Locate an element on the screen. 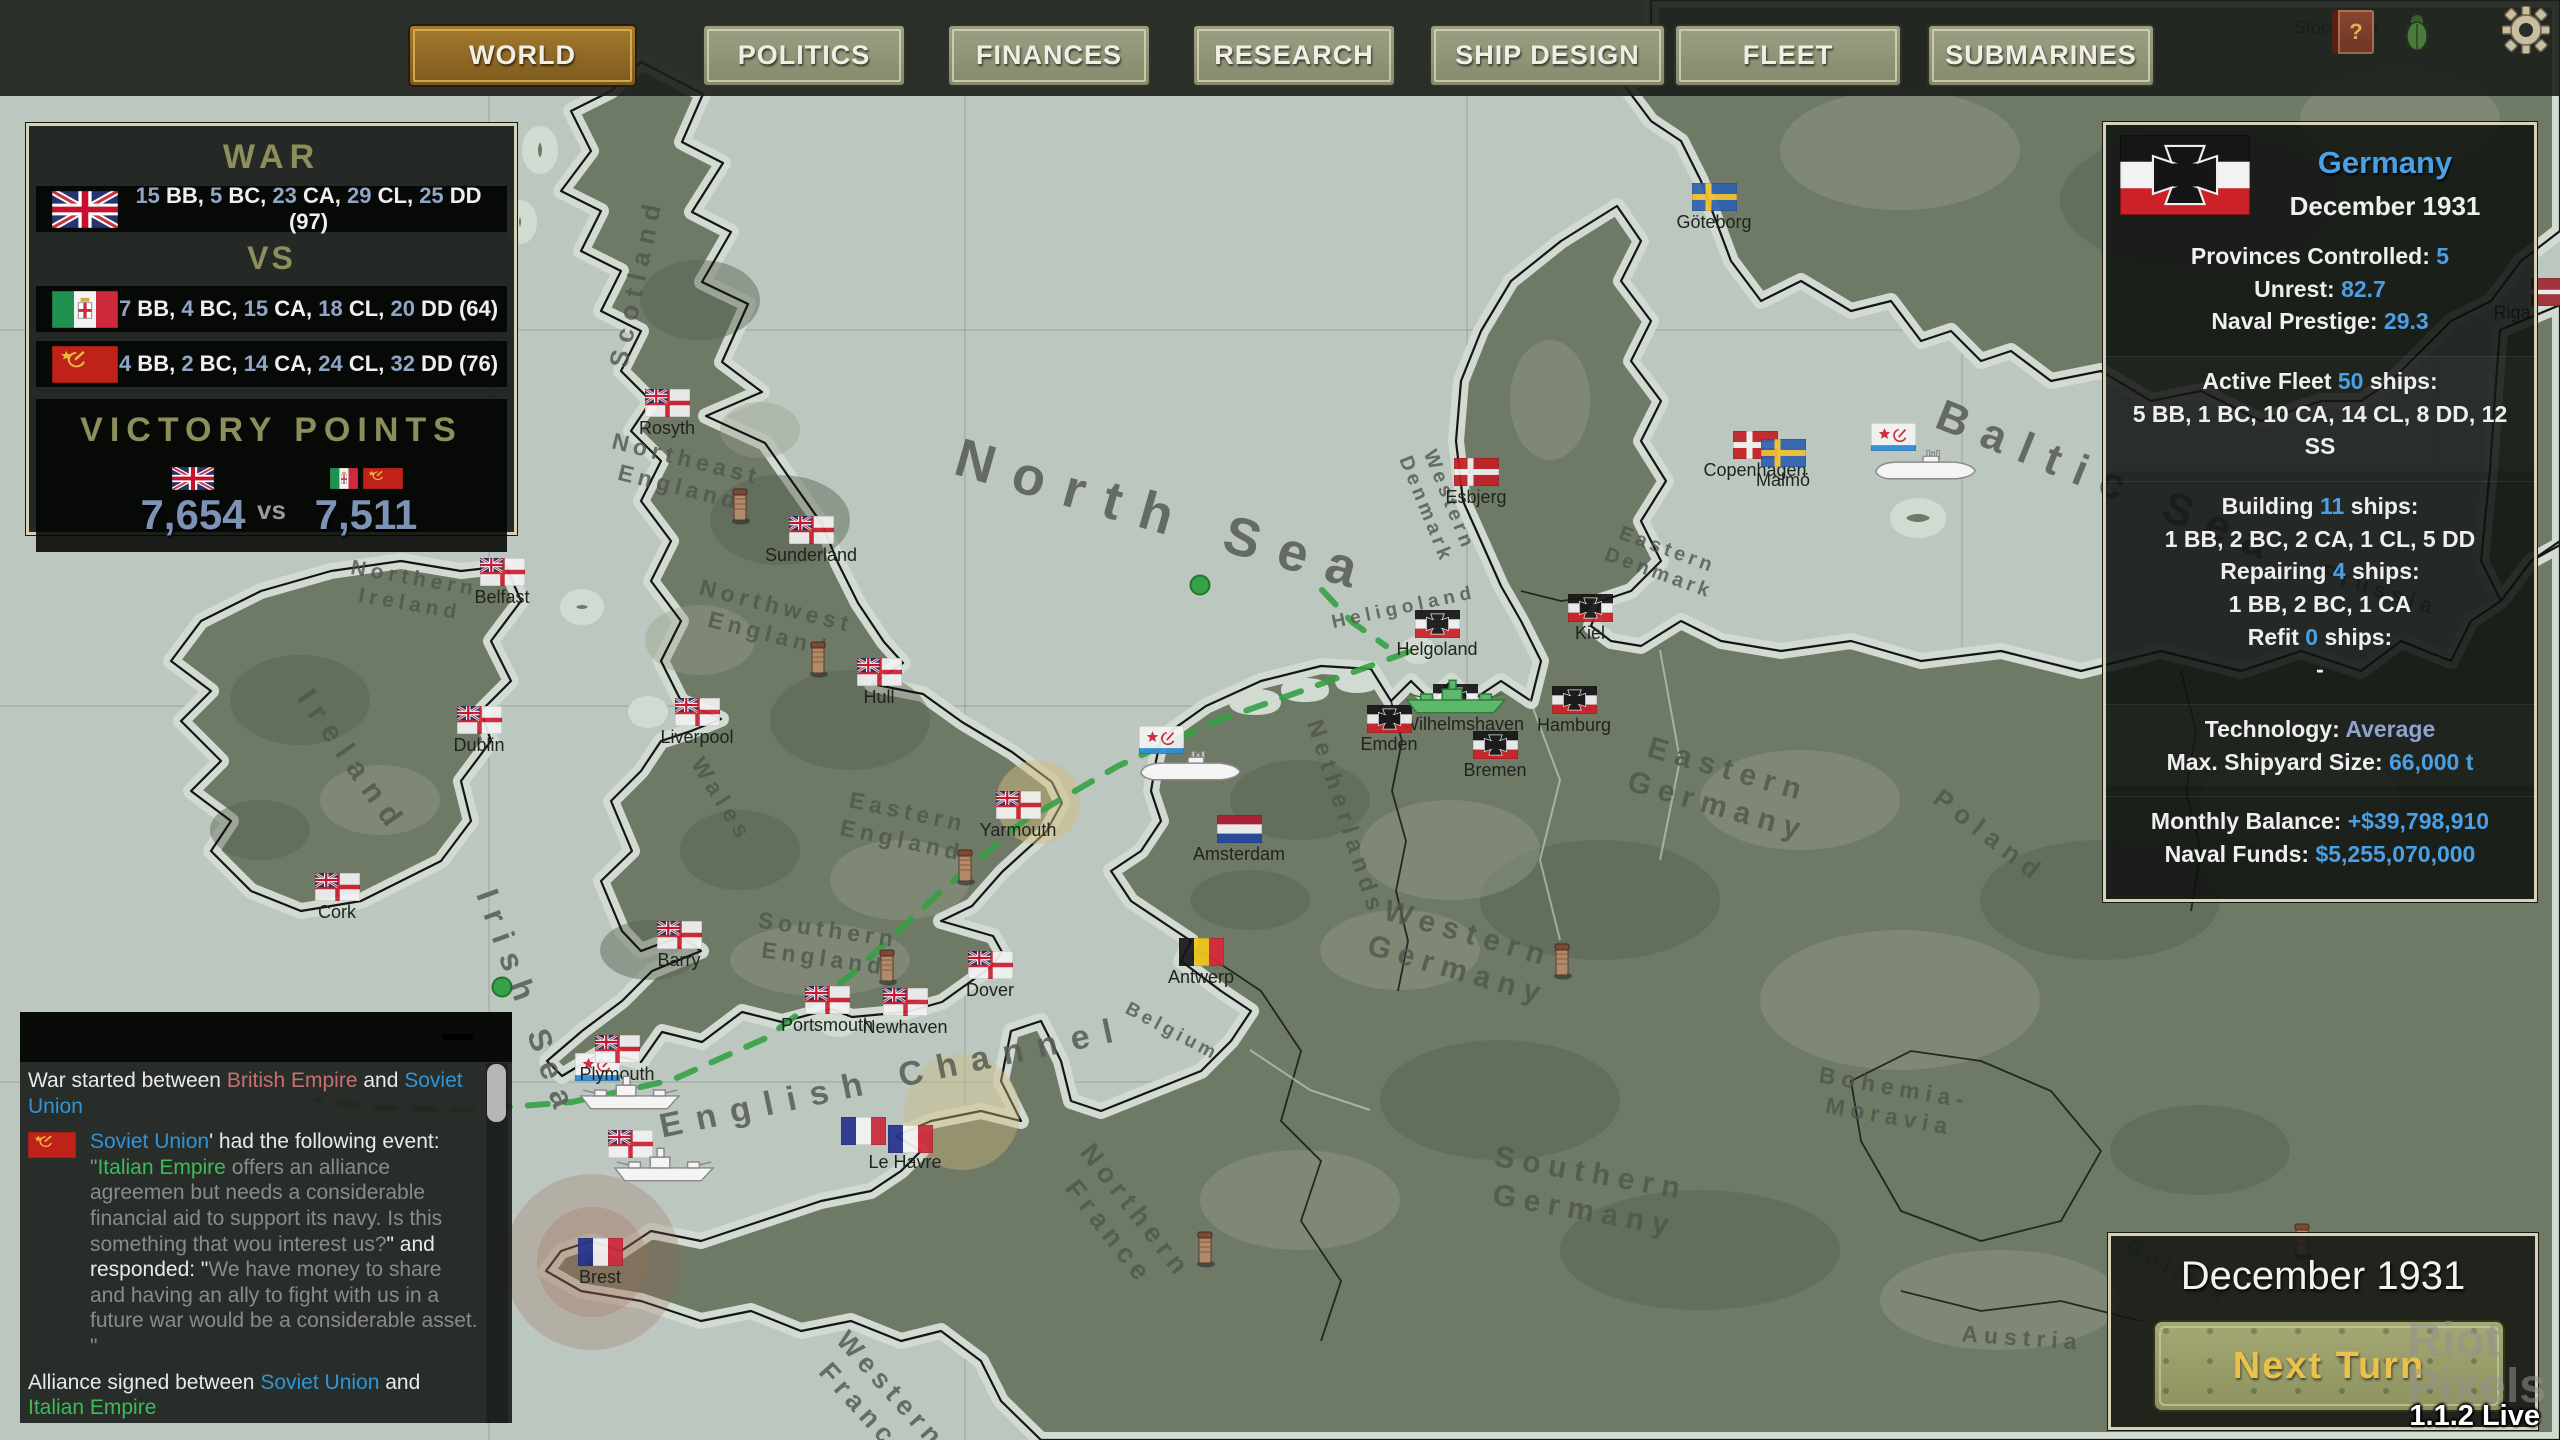 This screenshot has width=2560, height=1440. port-label: Dublin is located at coordinates (479, 745).